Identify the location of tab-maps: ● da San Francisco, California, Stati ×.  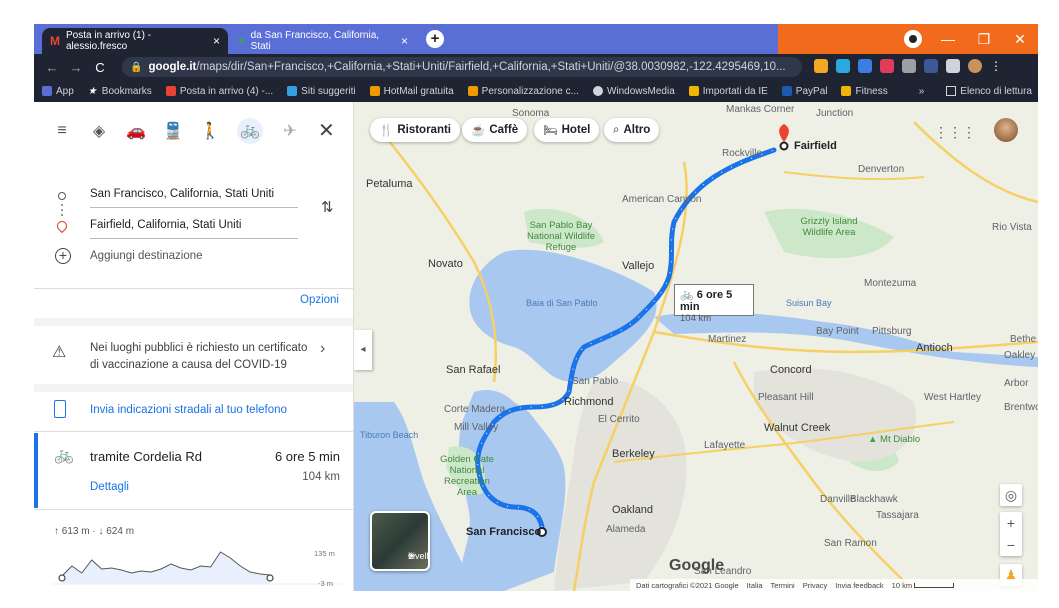
(323, 41).